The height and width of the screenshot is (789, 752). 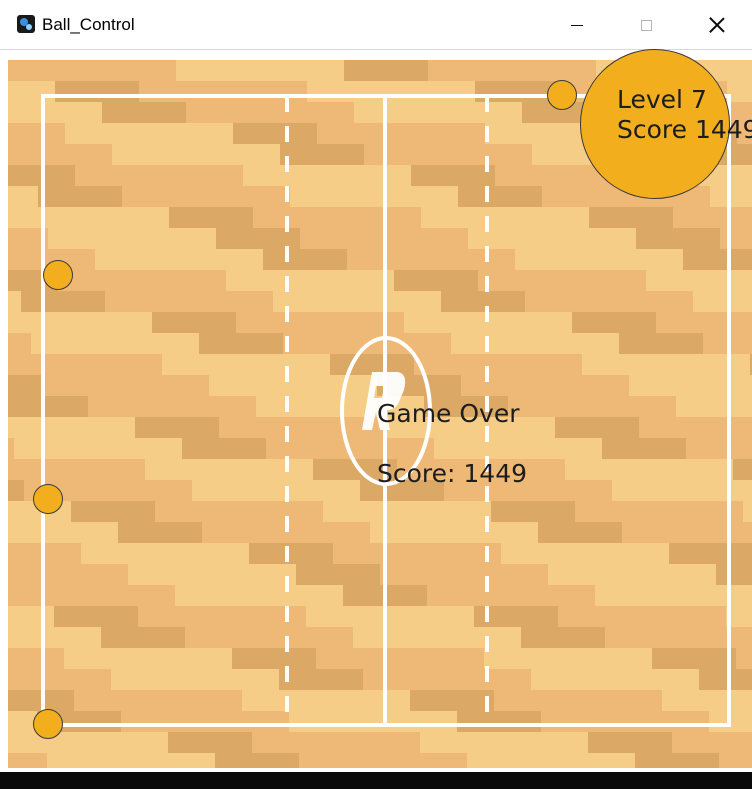 I want to click on maximize-icon, so click(x=646, y=25).